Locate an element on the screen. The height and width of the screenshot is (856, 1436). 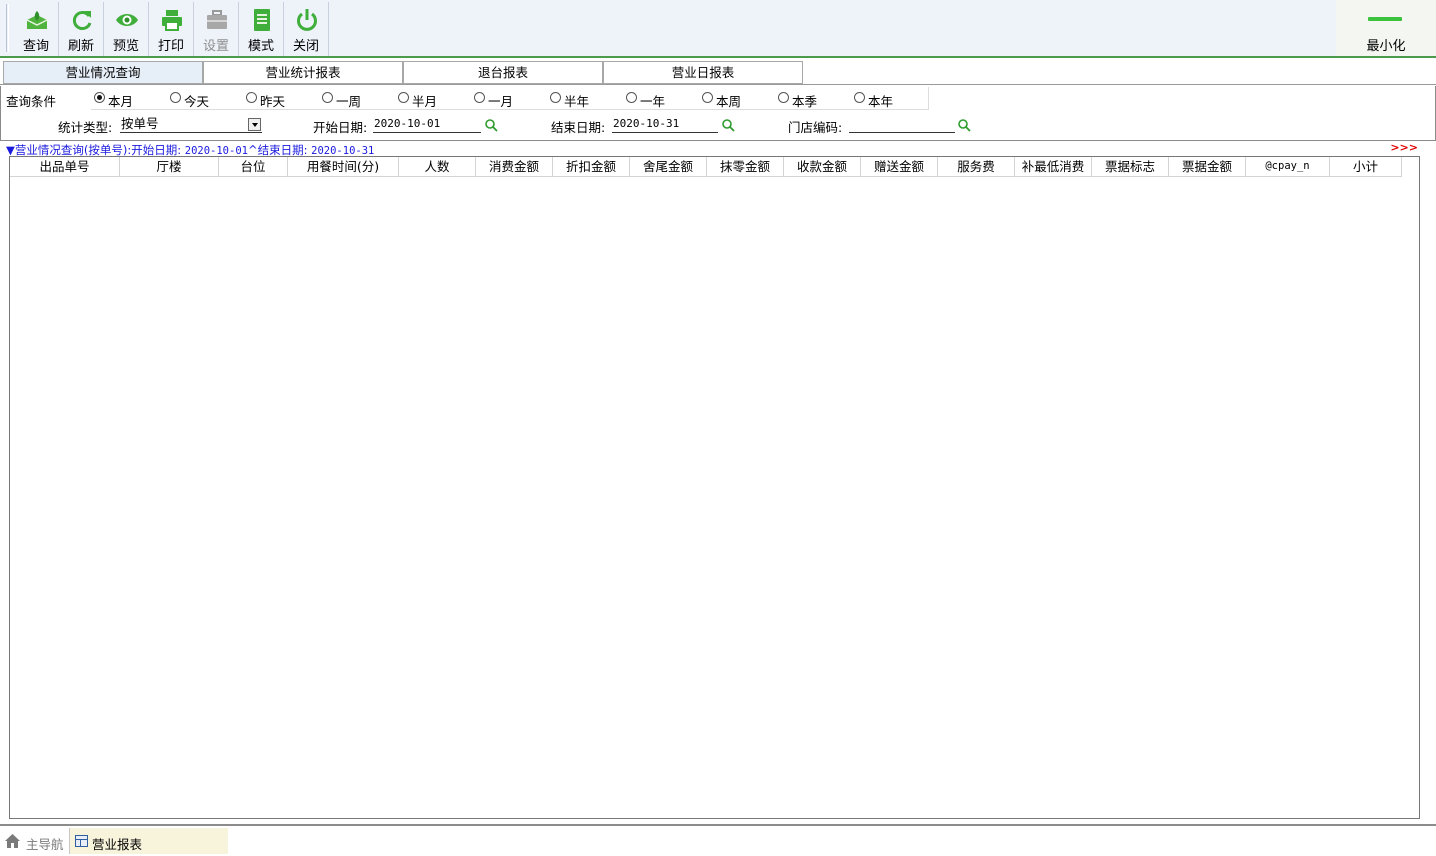
mode-button: 模式 is located at coordinates (261, 29).